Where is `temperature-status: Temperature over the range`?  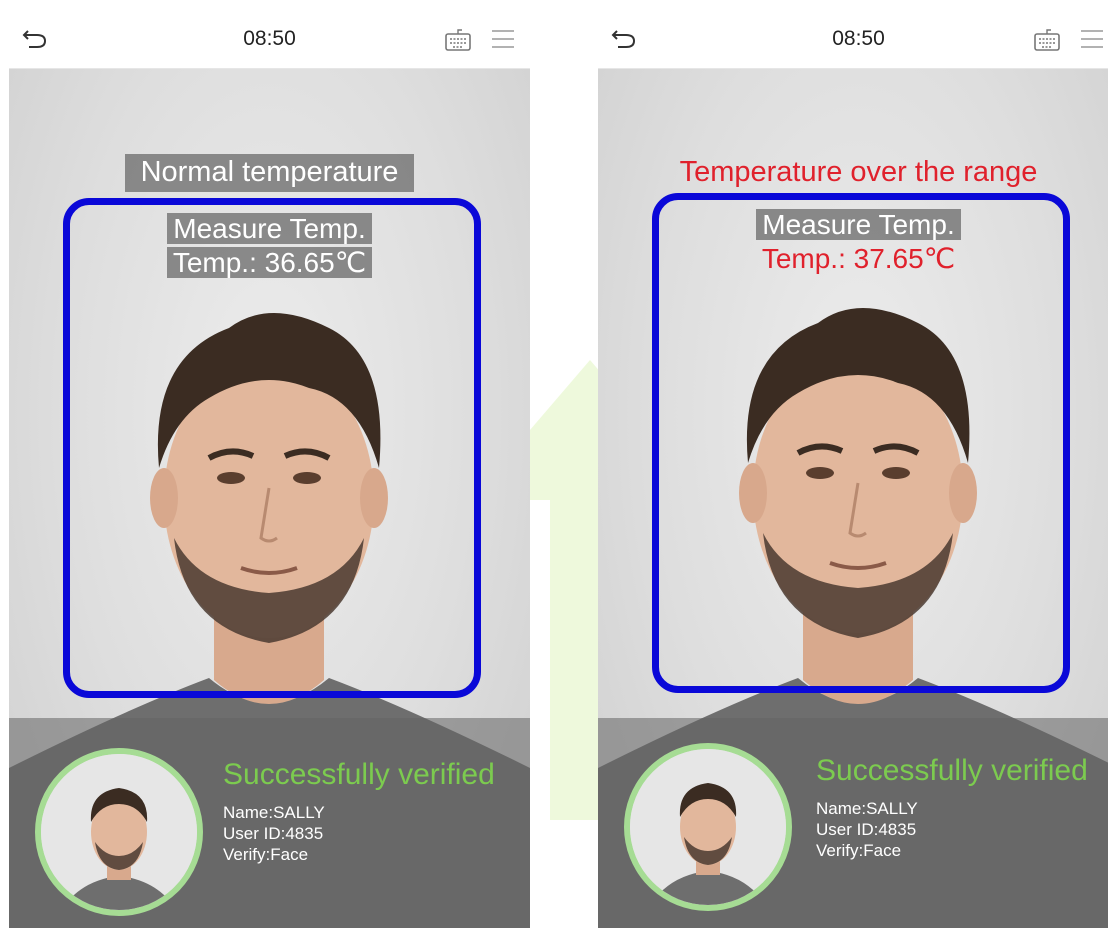
temperature-status: Temperature over the range is located at coordinates (853, 172).